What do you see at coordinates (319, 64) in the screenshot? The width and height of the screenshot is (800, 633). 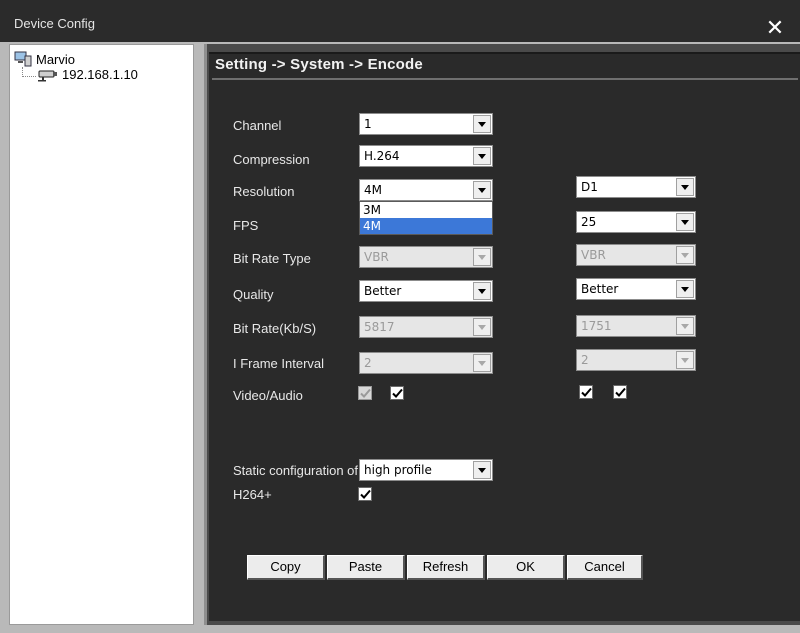 I see `breadcrumb: Setting -> System -> Encode` at bounding box center [319, 64].